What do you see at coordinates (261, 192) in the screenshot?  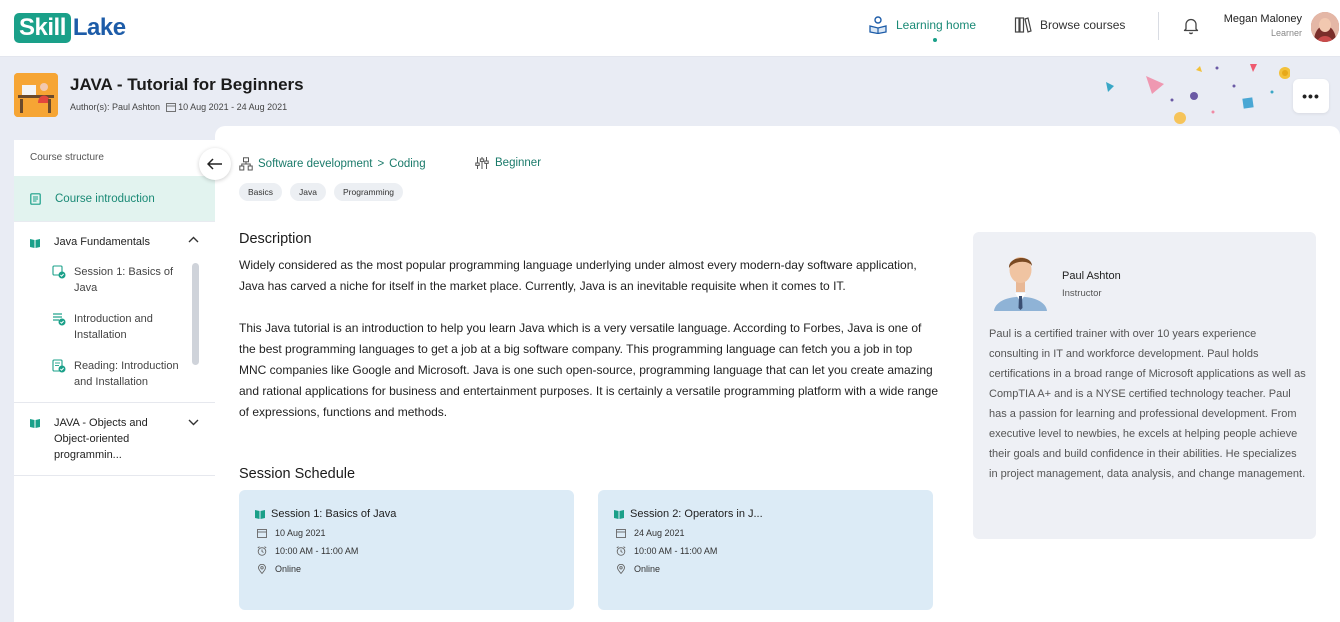 I see `tag-chip: Basics` at bounding box center [261, 192].